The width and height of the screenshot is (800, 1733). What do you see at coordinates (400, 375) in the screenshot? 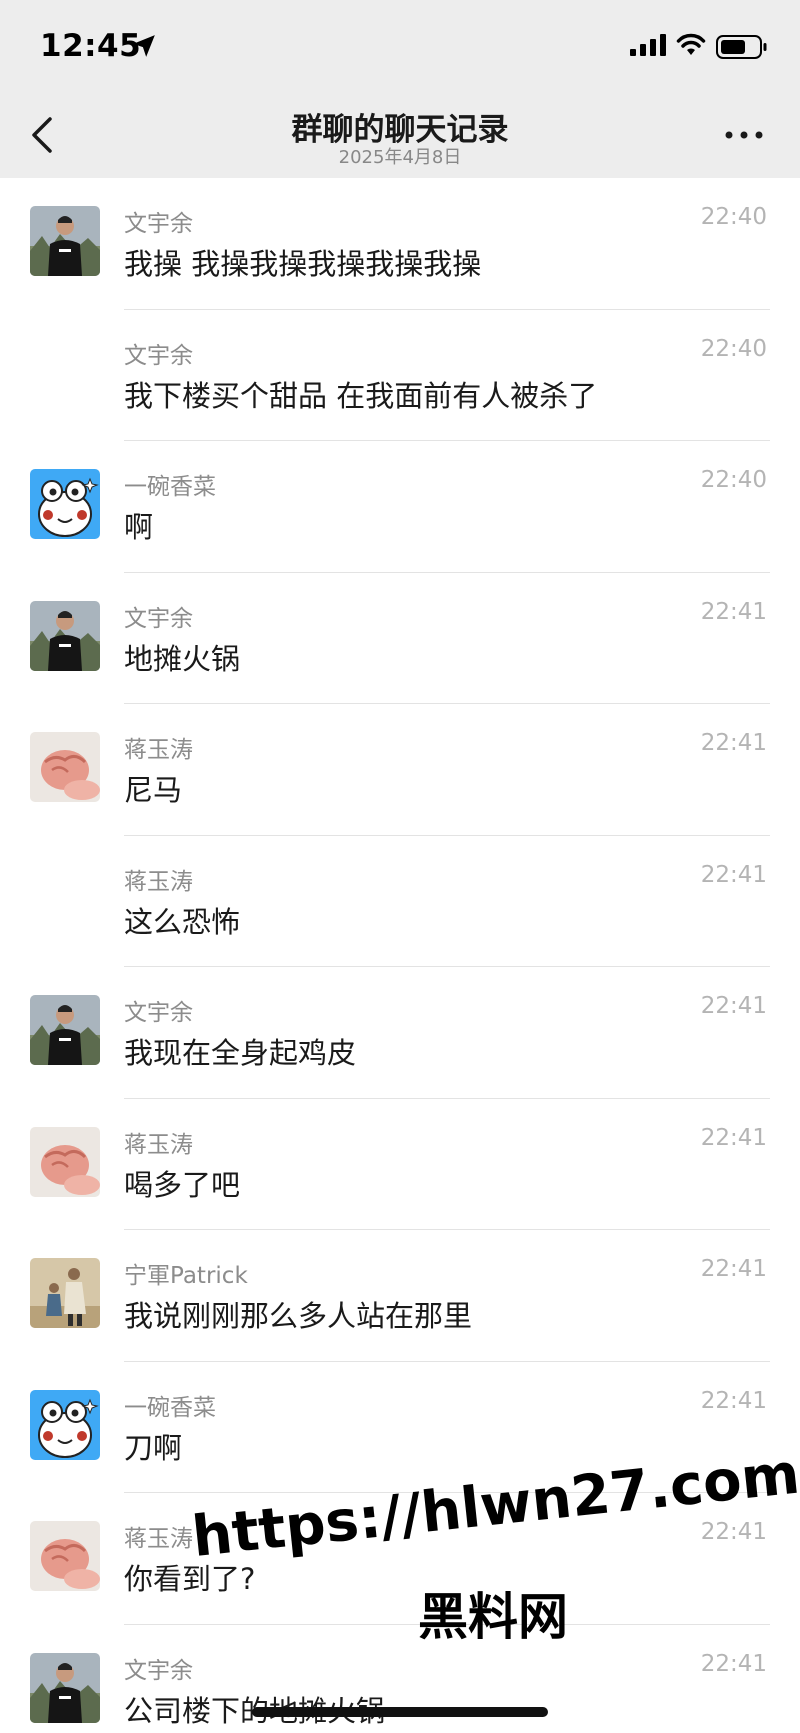
I see `message-row: 文宇余我下楼买个甜品 在我面前有人被杀了 22:40` at bounding box center [400, 375].